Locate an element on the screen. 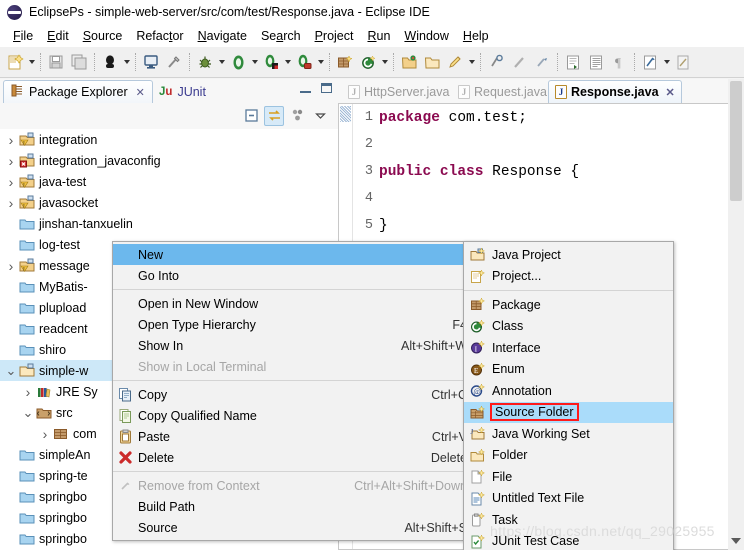  menu-refactor: Refactor is located at coordinates (159, 36).